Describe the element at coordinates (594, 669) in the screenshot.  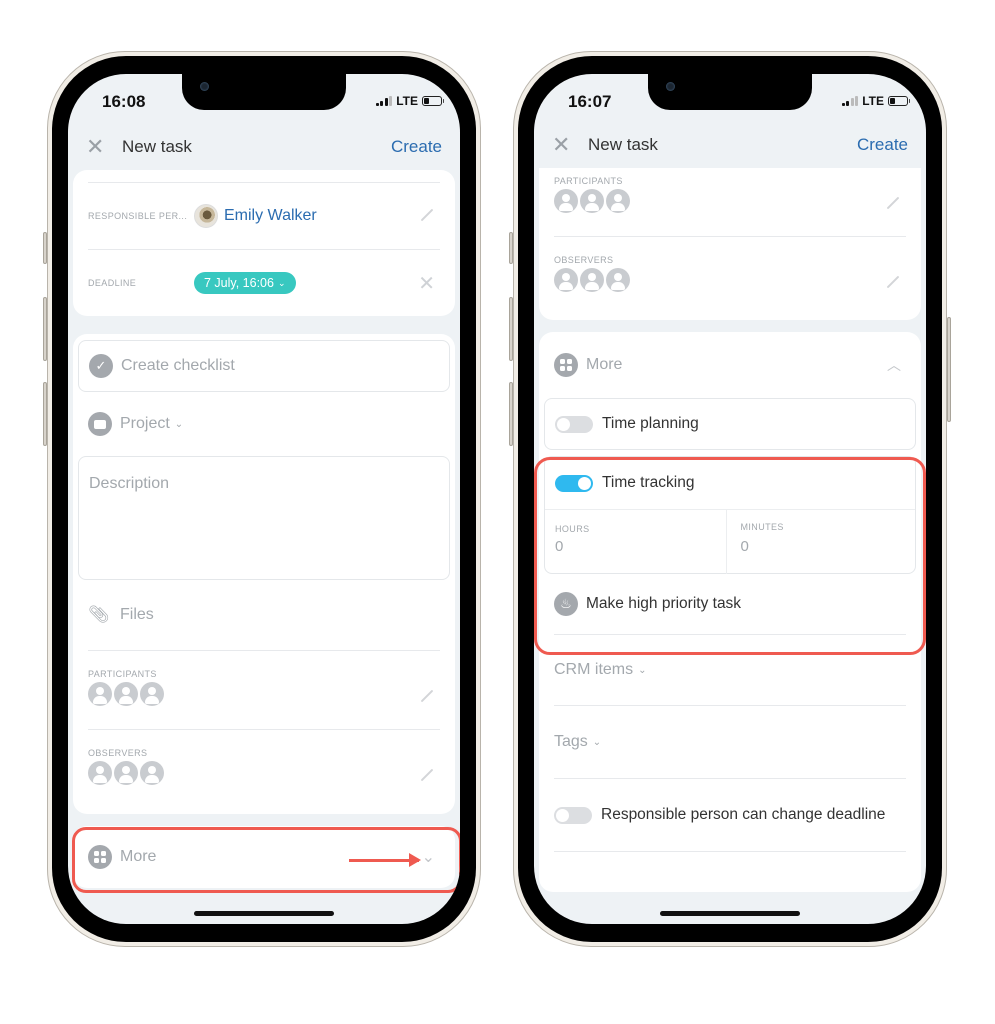
I see `crm-items-label: CRM items` at that location.